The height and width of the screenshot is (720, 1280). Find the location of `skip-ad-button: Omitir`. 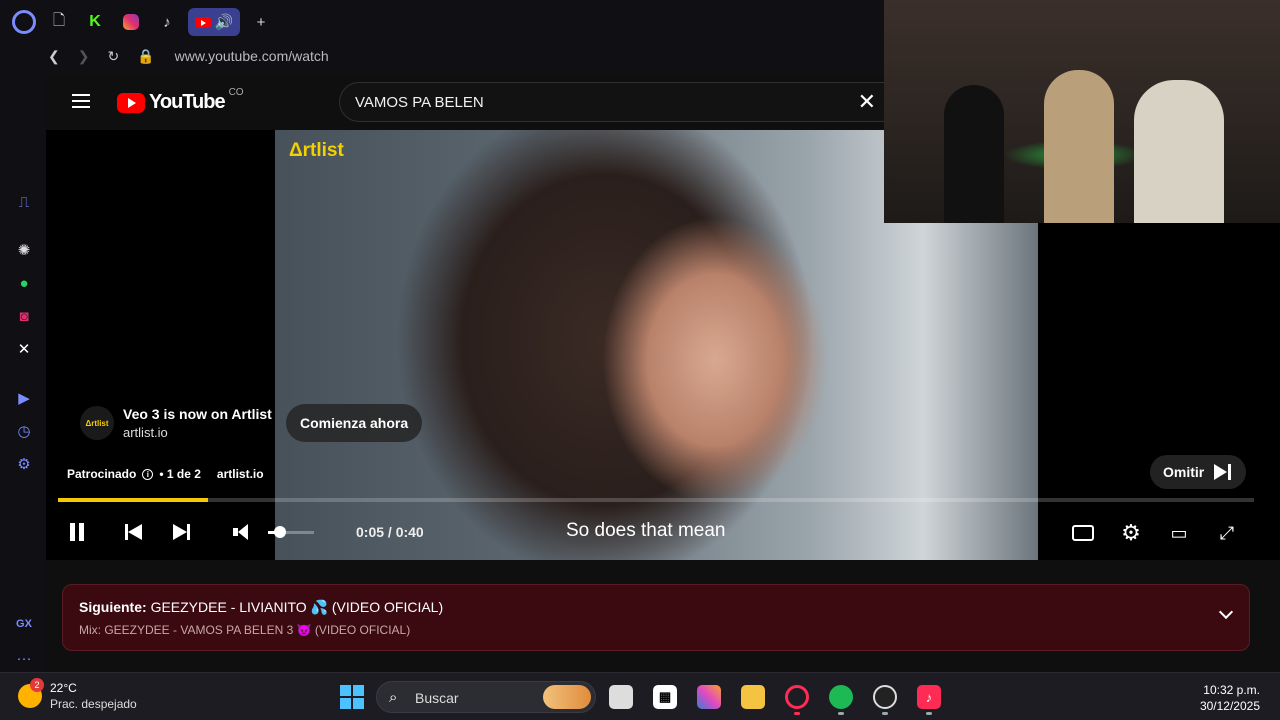

skip-ad-button: Omitir is located at coordinates (1198, 472).